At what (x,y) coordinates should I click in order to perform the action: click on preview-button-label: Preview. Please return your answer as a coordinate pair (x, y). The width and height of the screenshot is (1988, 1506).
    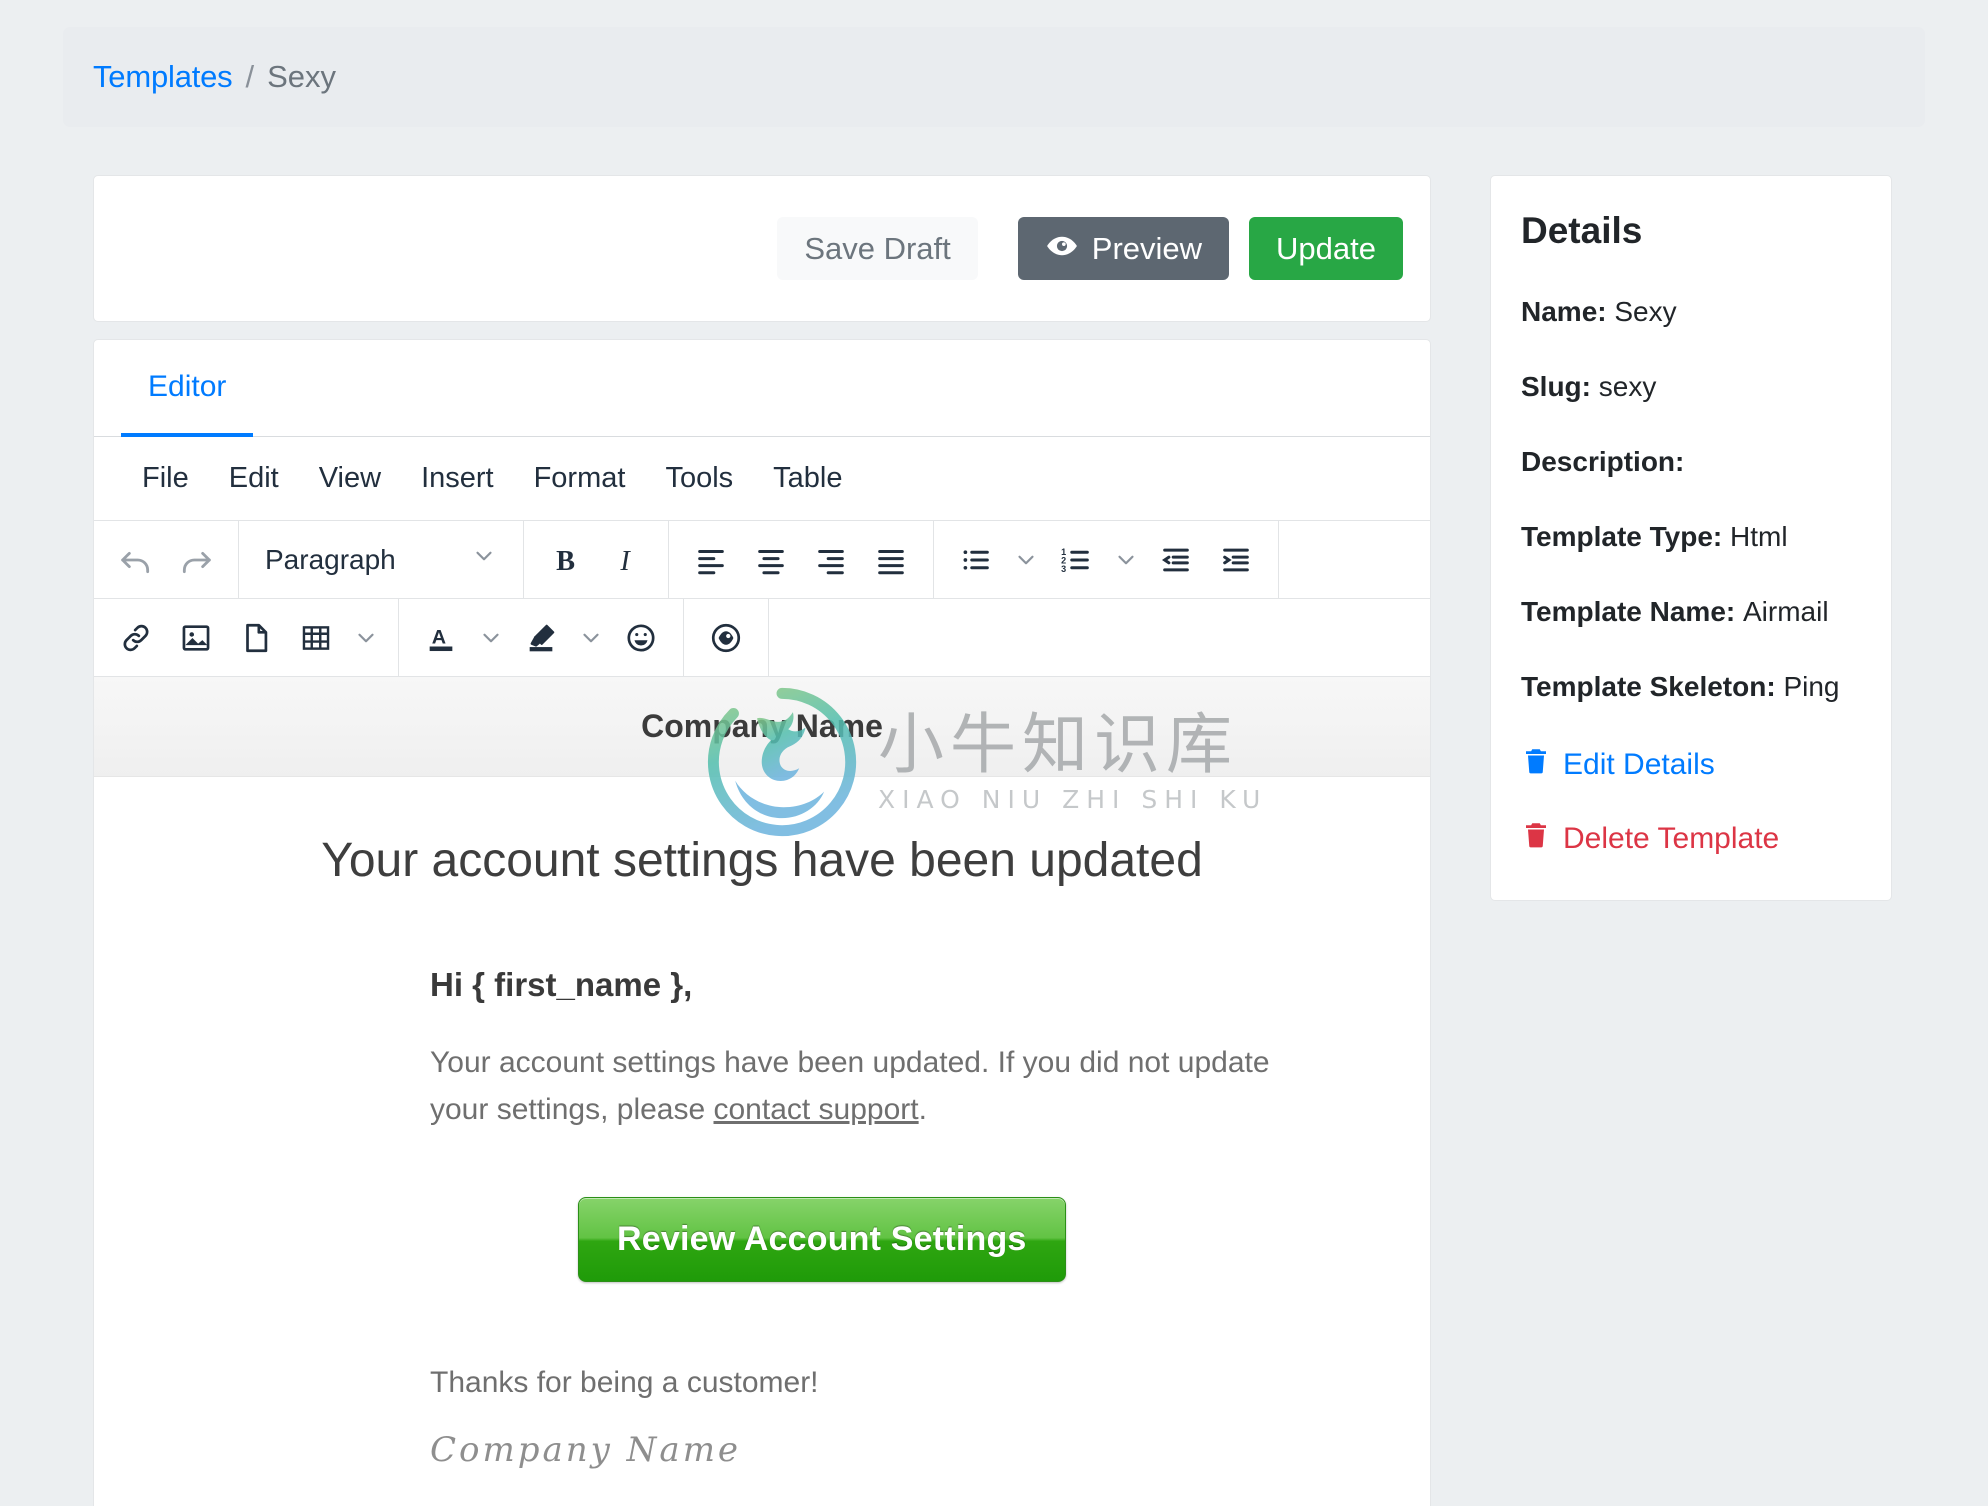
    Looking at the image, I should click on (1147, 248).